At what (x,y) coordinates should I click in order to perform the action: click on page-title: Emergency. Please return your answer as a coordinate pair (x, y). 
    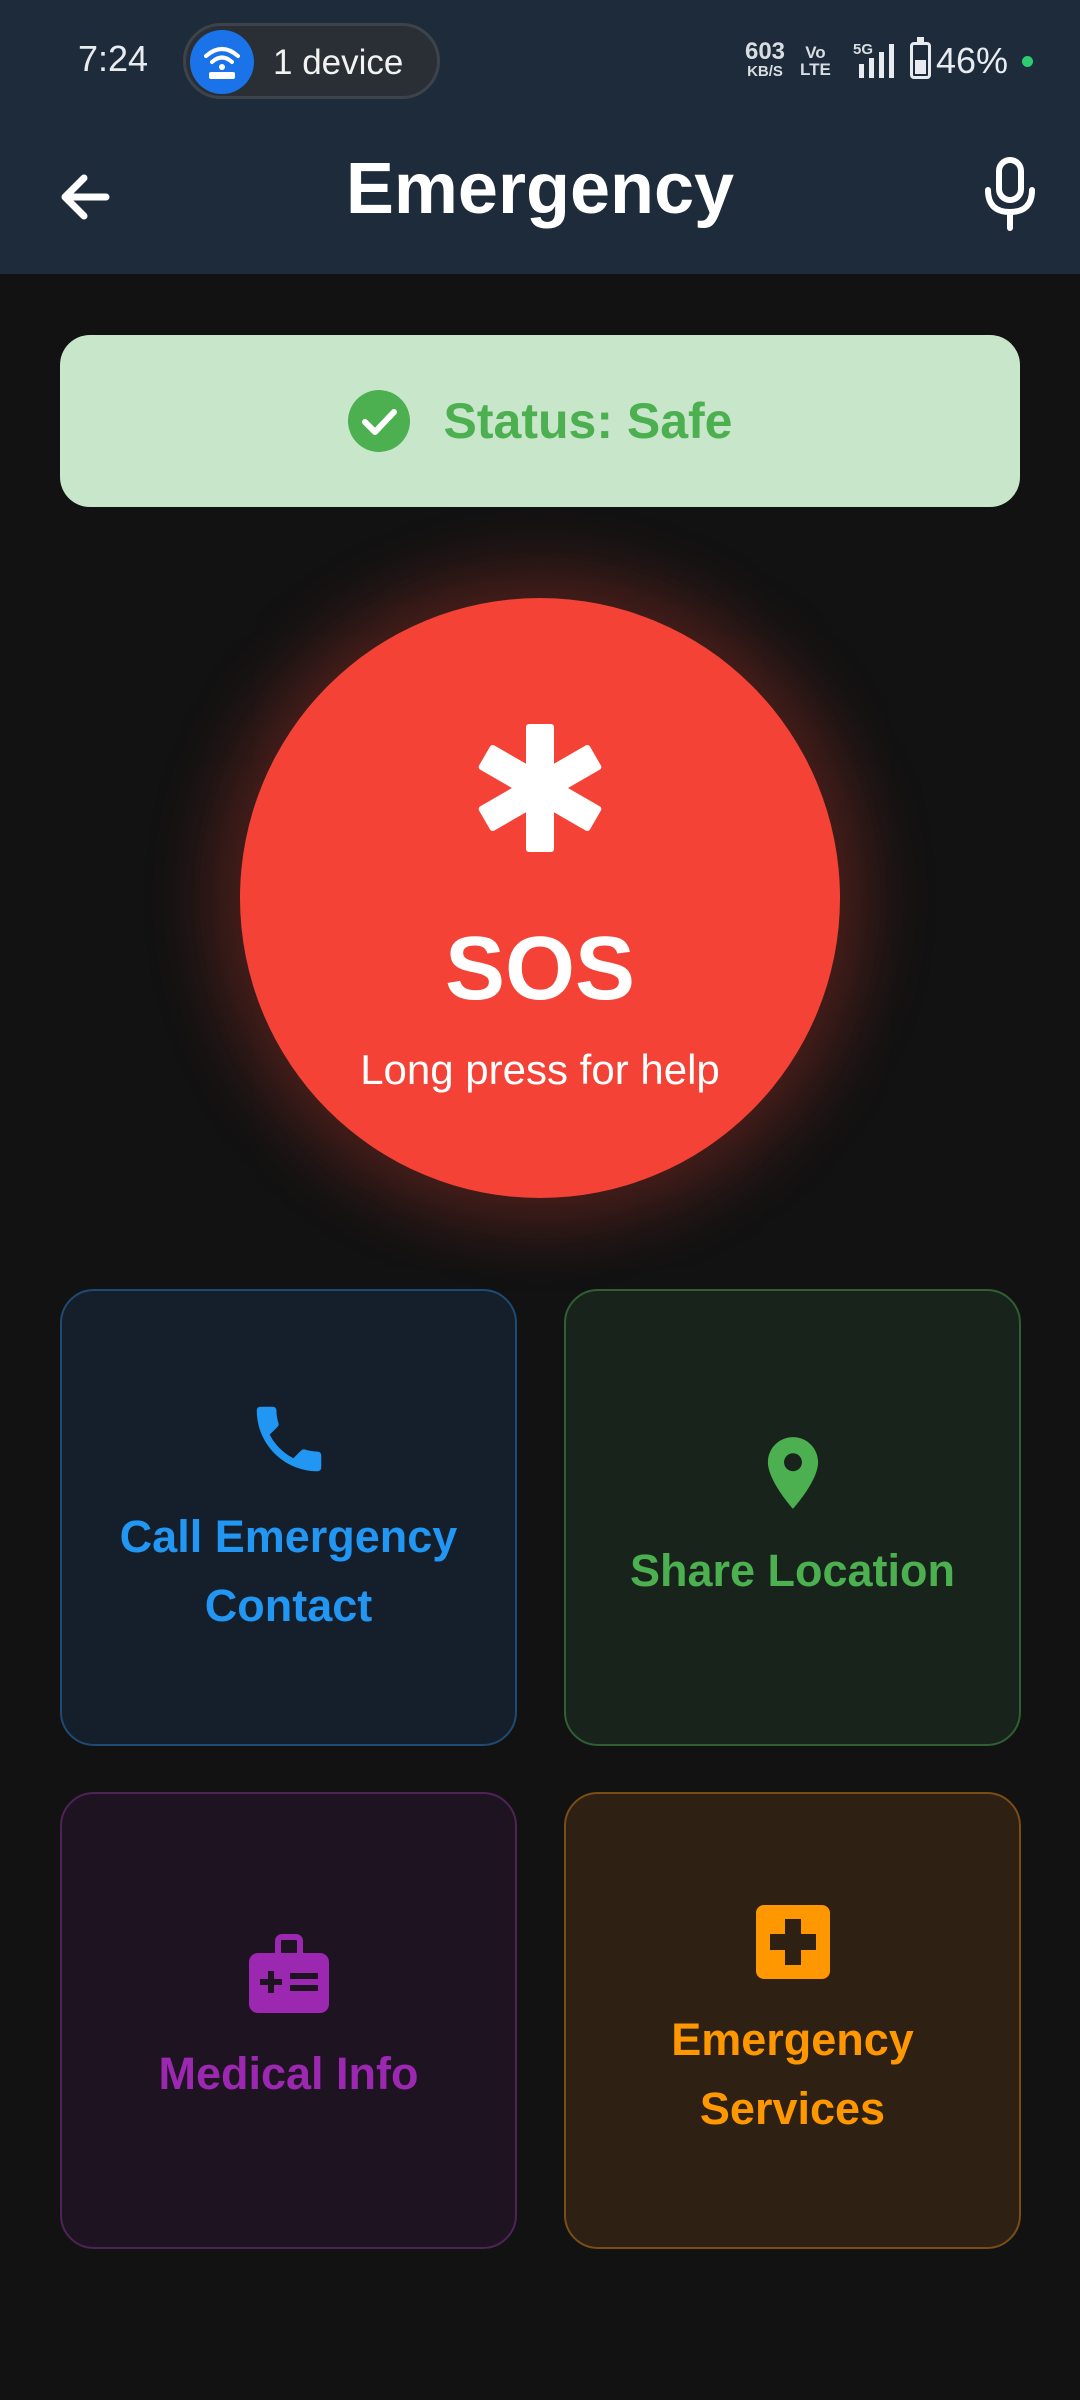
    Looking at the image, I should click on (540, 189).